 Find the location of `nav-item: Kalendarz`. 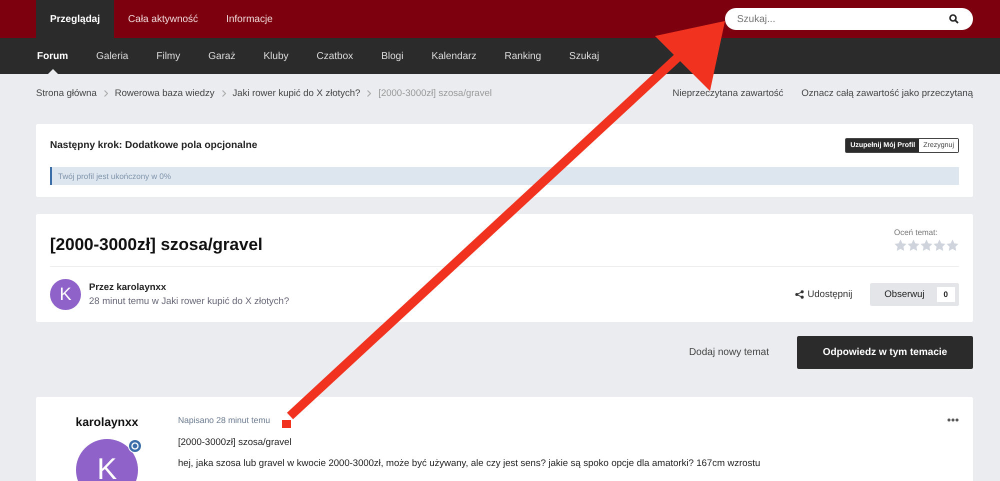

nav-item: Kalendarz is located at coordinates (454, 56).